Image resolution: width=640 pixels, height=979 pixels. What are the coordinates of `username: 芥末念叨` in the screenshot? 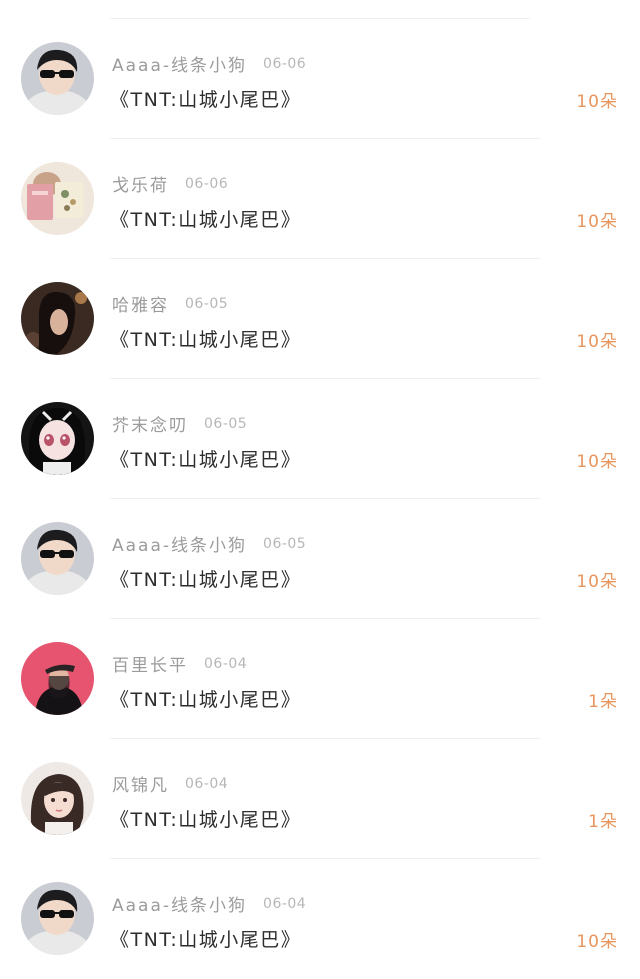 It's located at (150, 426).